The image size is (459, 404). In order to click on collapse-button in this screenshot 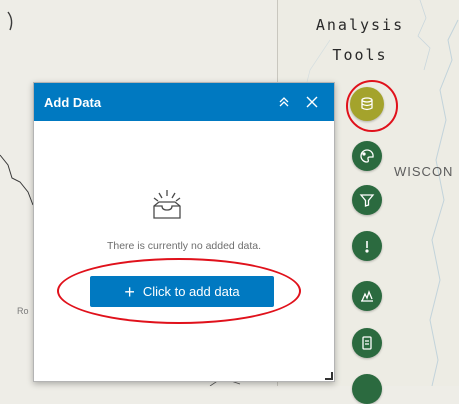, I will do `click(284, 102)`.